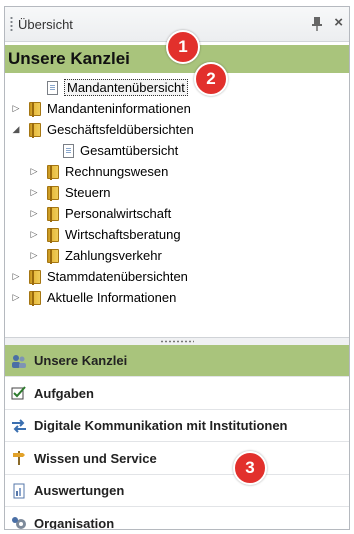 The width and height of the screenshot is (354, 534). What do you see at coordinates (19, 491) in the screenshot?
I see `report-icon` at bounding box center [19, 491].